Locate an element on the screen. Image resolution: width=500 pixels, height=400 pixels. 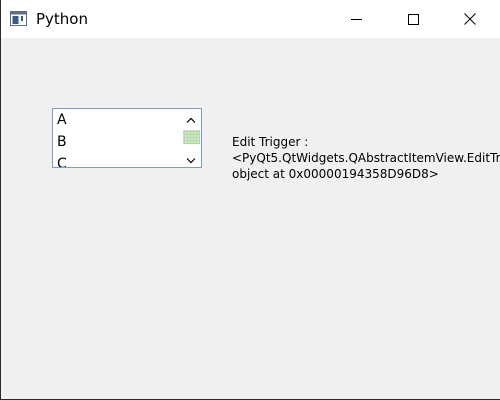
scroll-up-button is located at coordinates (191, 117).